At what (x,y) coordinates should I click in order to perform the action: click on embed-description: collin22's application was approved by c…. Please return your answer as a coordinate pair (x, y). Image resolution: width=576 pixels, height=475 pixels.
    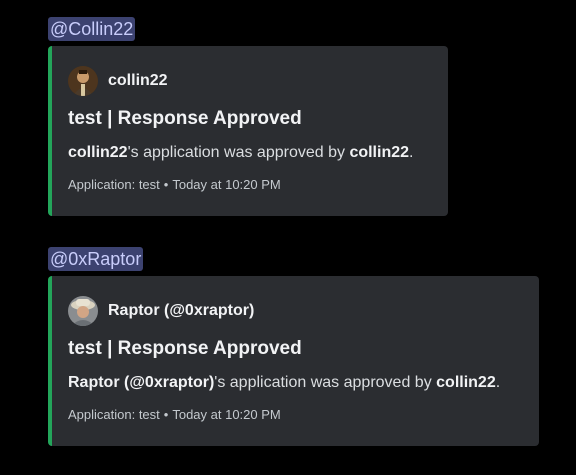
    Looking at the image, I should click on (240, 153).